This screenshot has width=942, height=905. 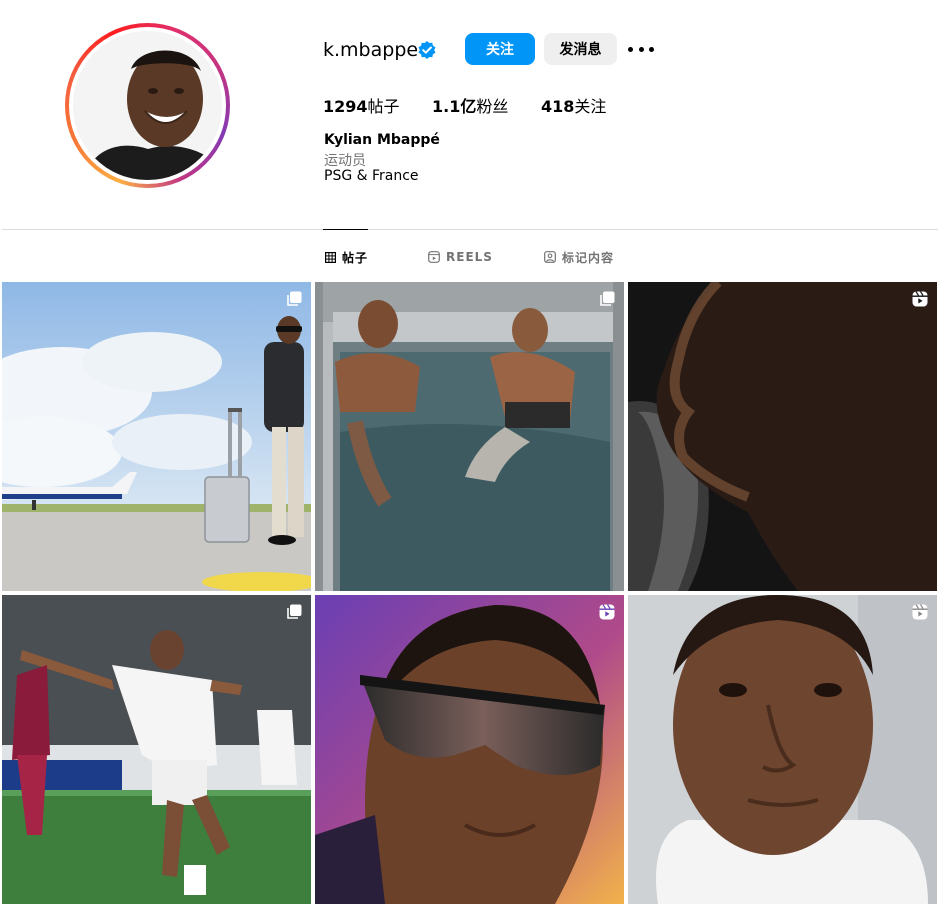 I want to click on more-options-icon, so click(x=641, y=49).